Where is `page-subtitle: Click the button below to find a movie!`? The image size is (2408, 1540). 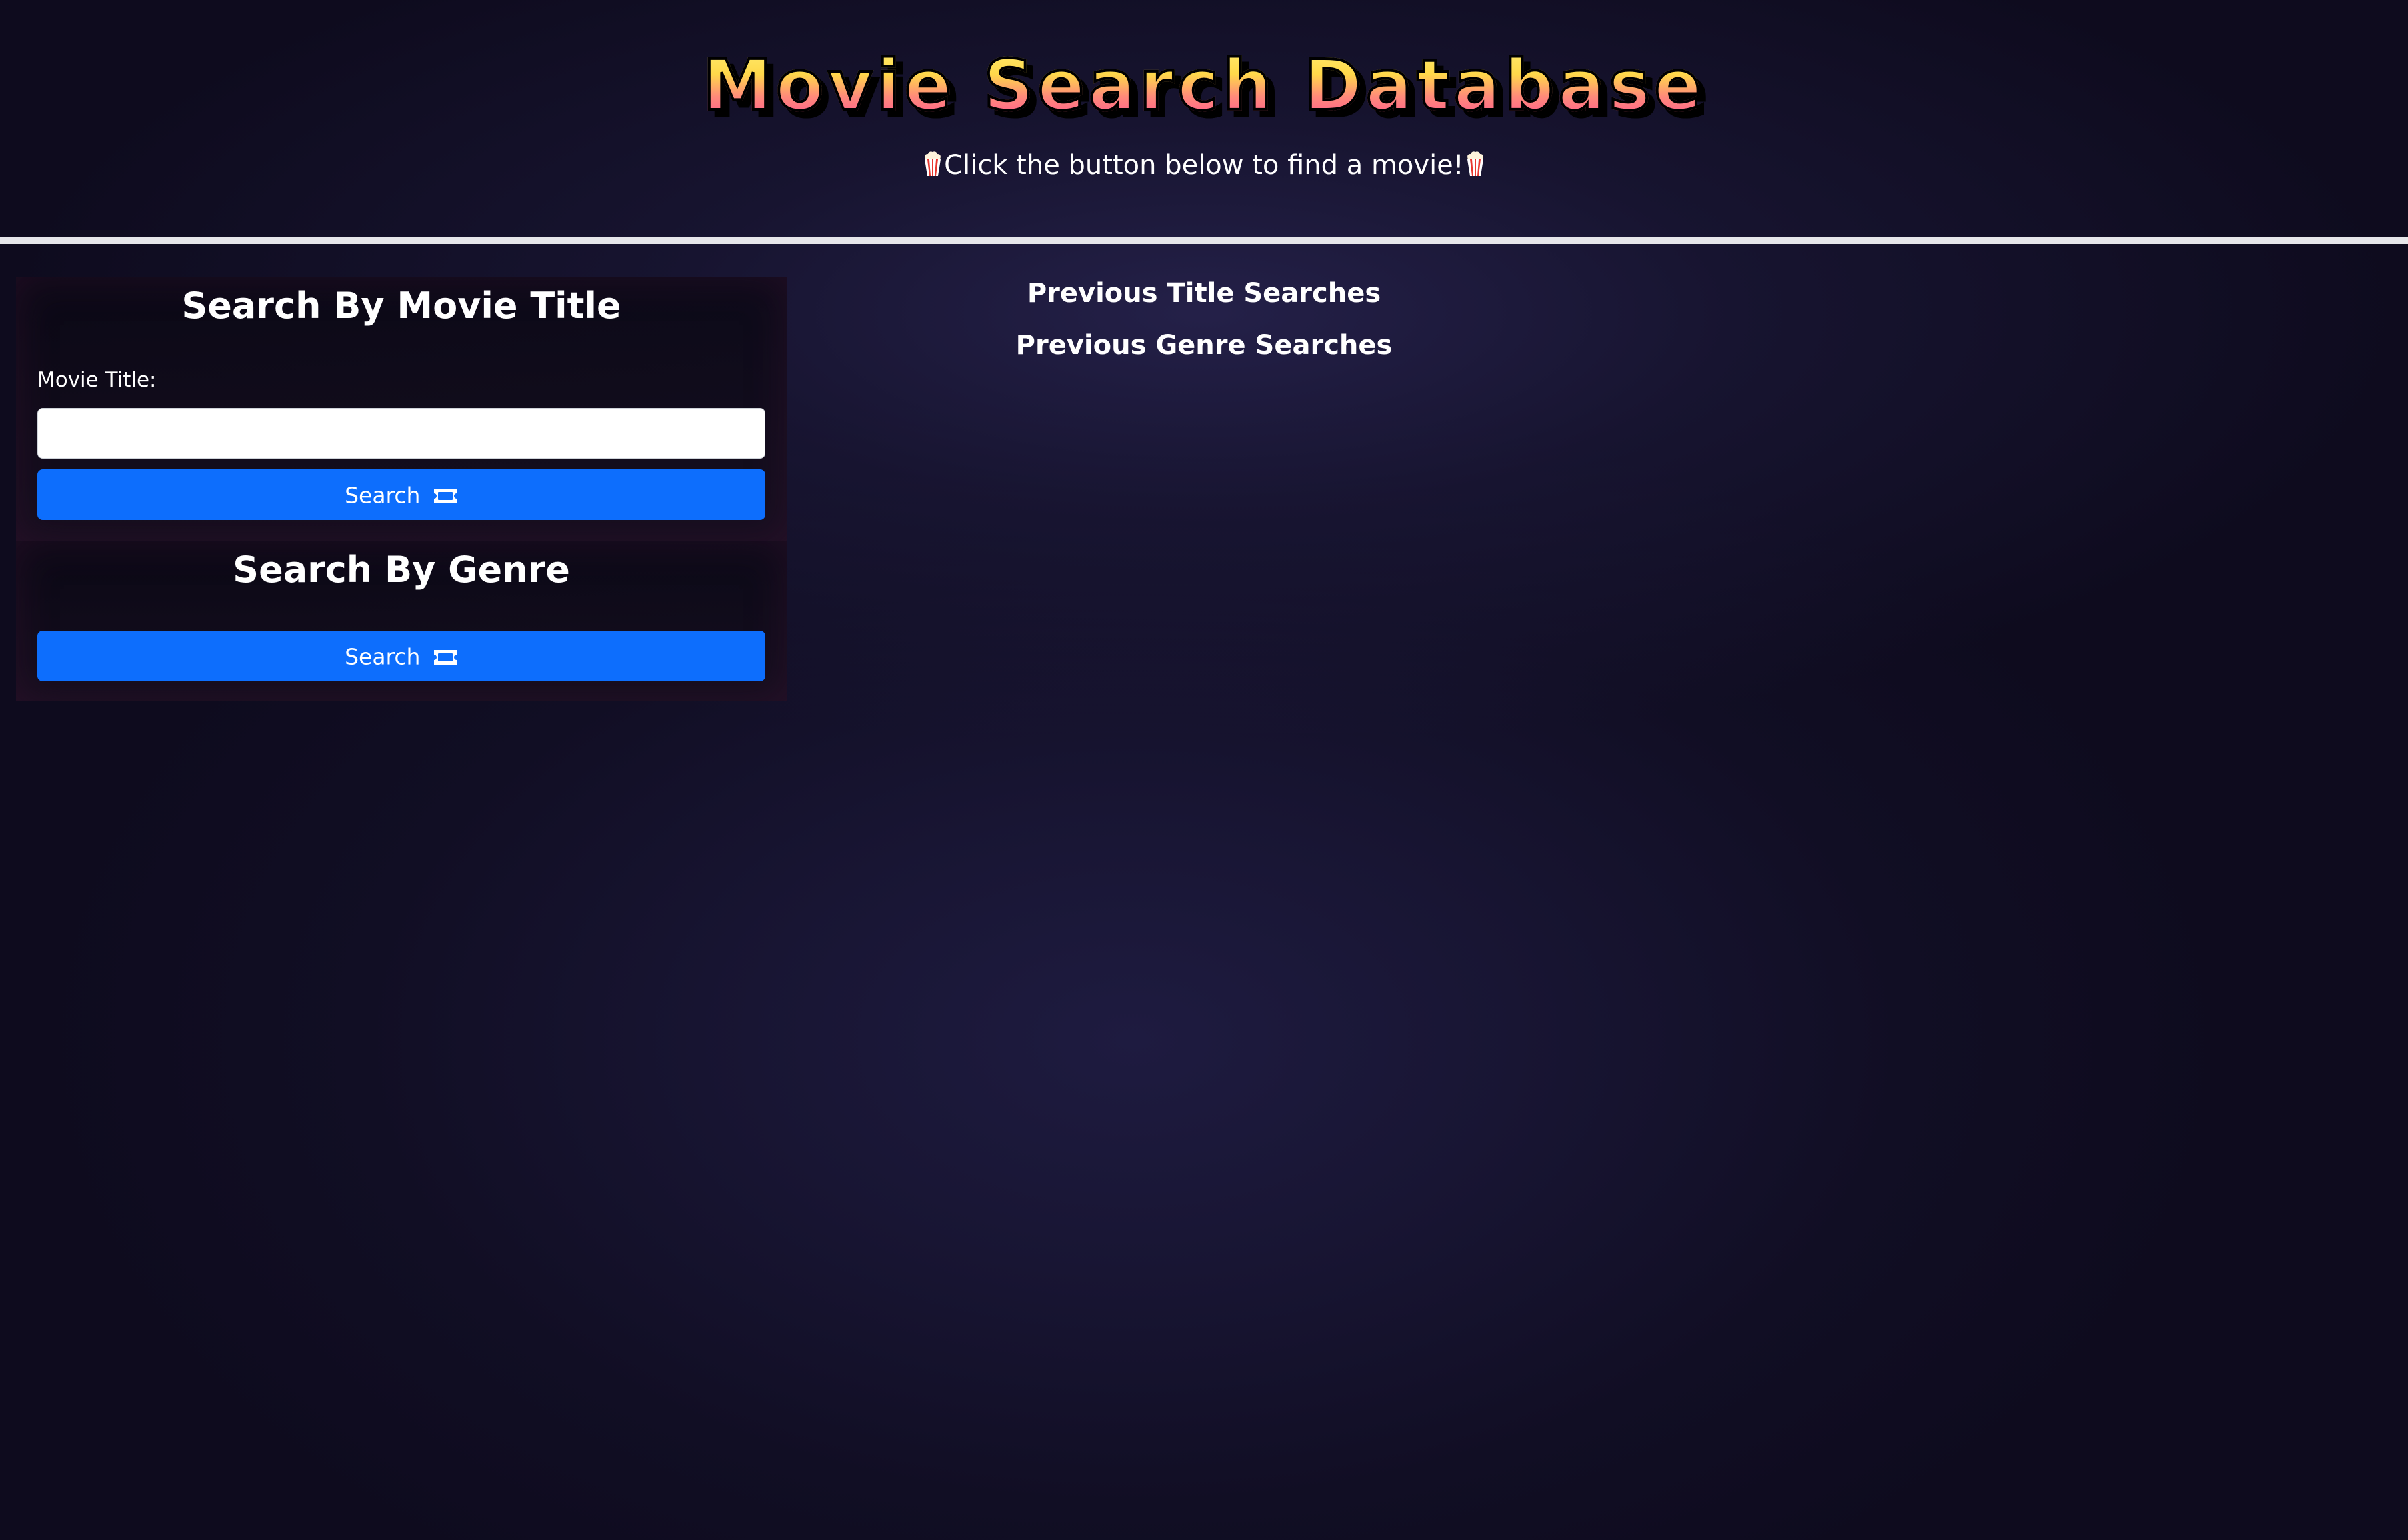 page-subtitle: Click the button below to find a movie! is located at coordinates (1204, 165).